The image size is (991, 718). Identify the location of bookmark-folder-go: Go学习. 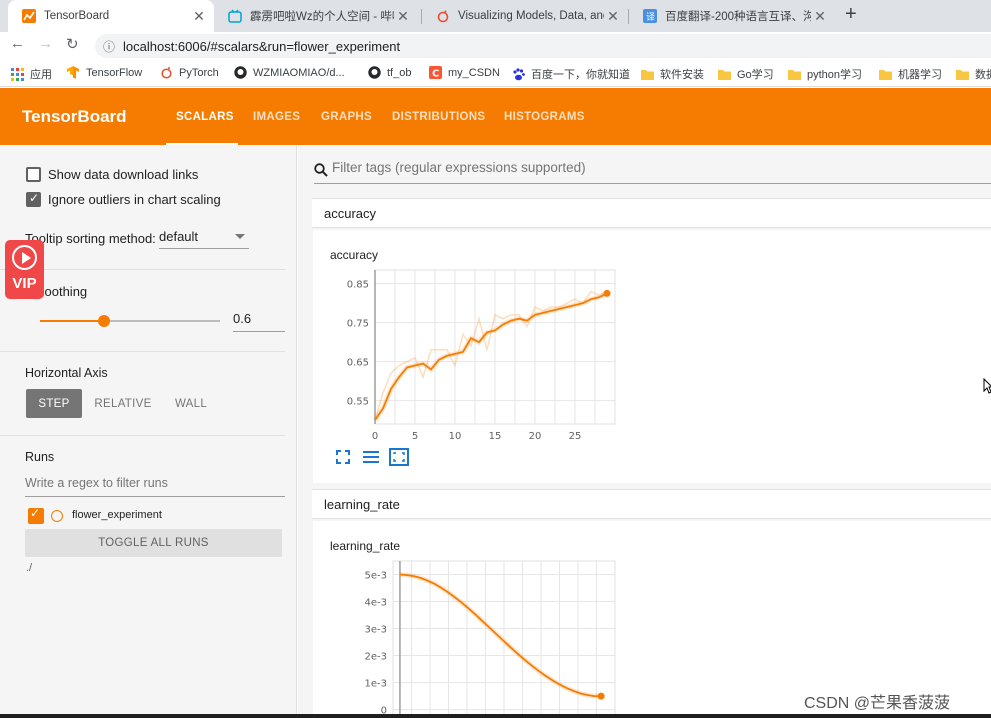
(746, 74).